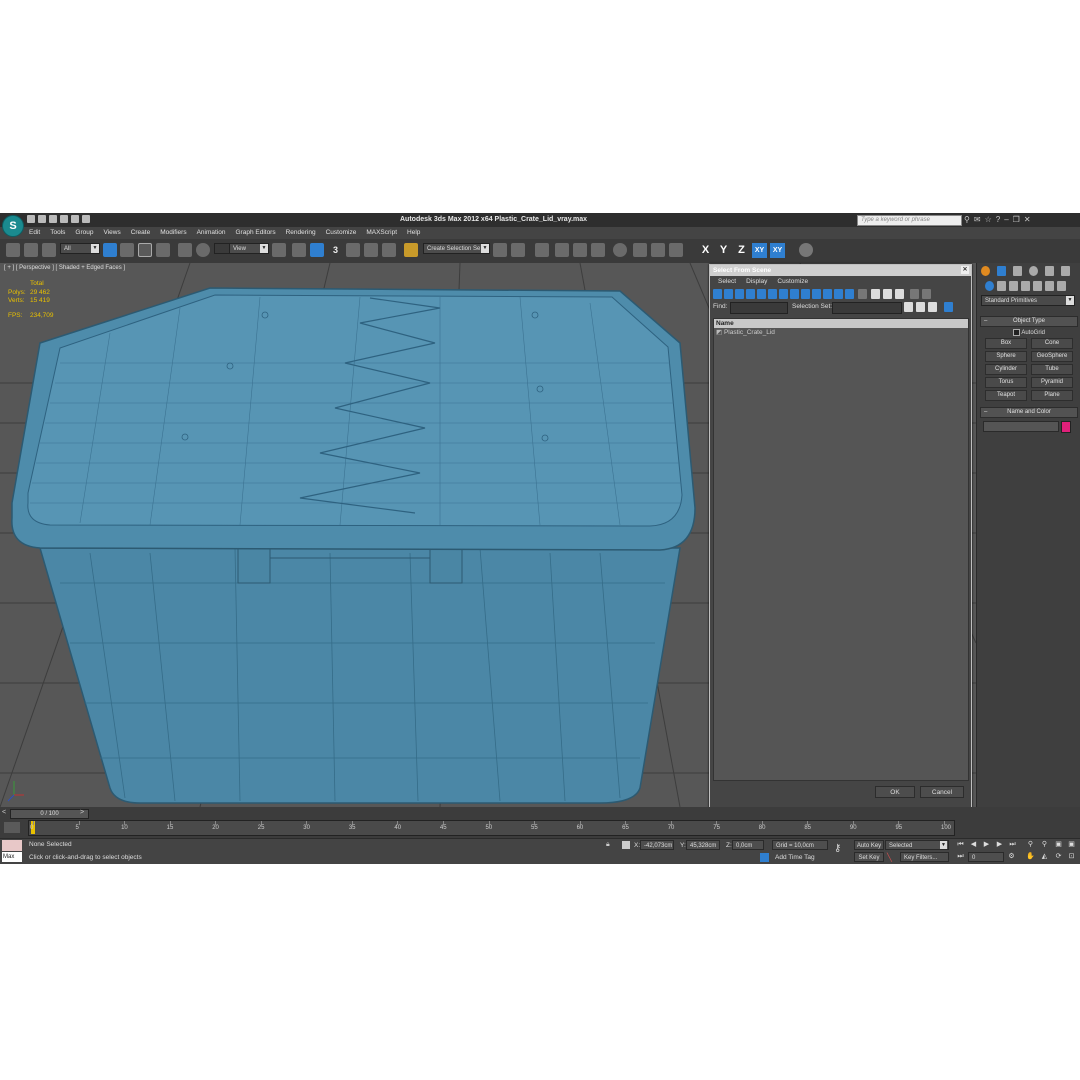 Image resolution: width=1080 pixels, height=1080 pixels. I want to click on display-xrefs-icon, so click(794, 294).